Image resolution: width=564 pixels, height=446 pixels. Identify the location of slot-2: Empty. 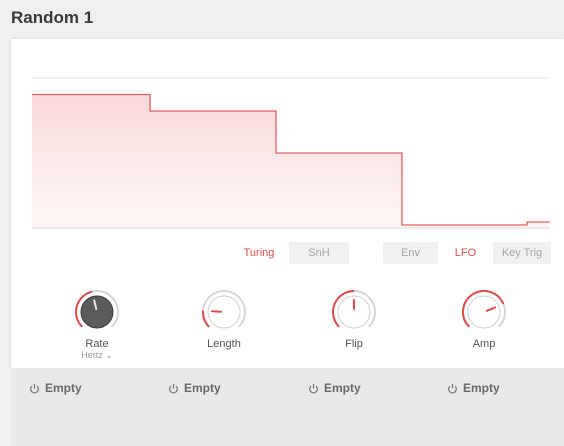
(194, 388).